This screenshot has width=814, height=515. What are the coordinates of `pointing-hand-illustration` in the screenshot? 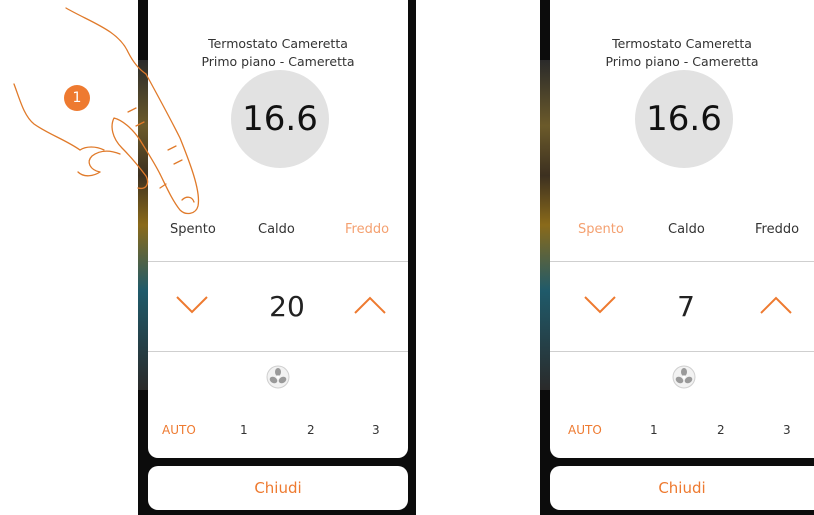 It's located at (106, 111).